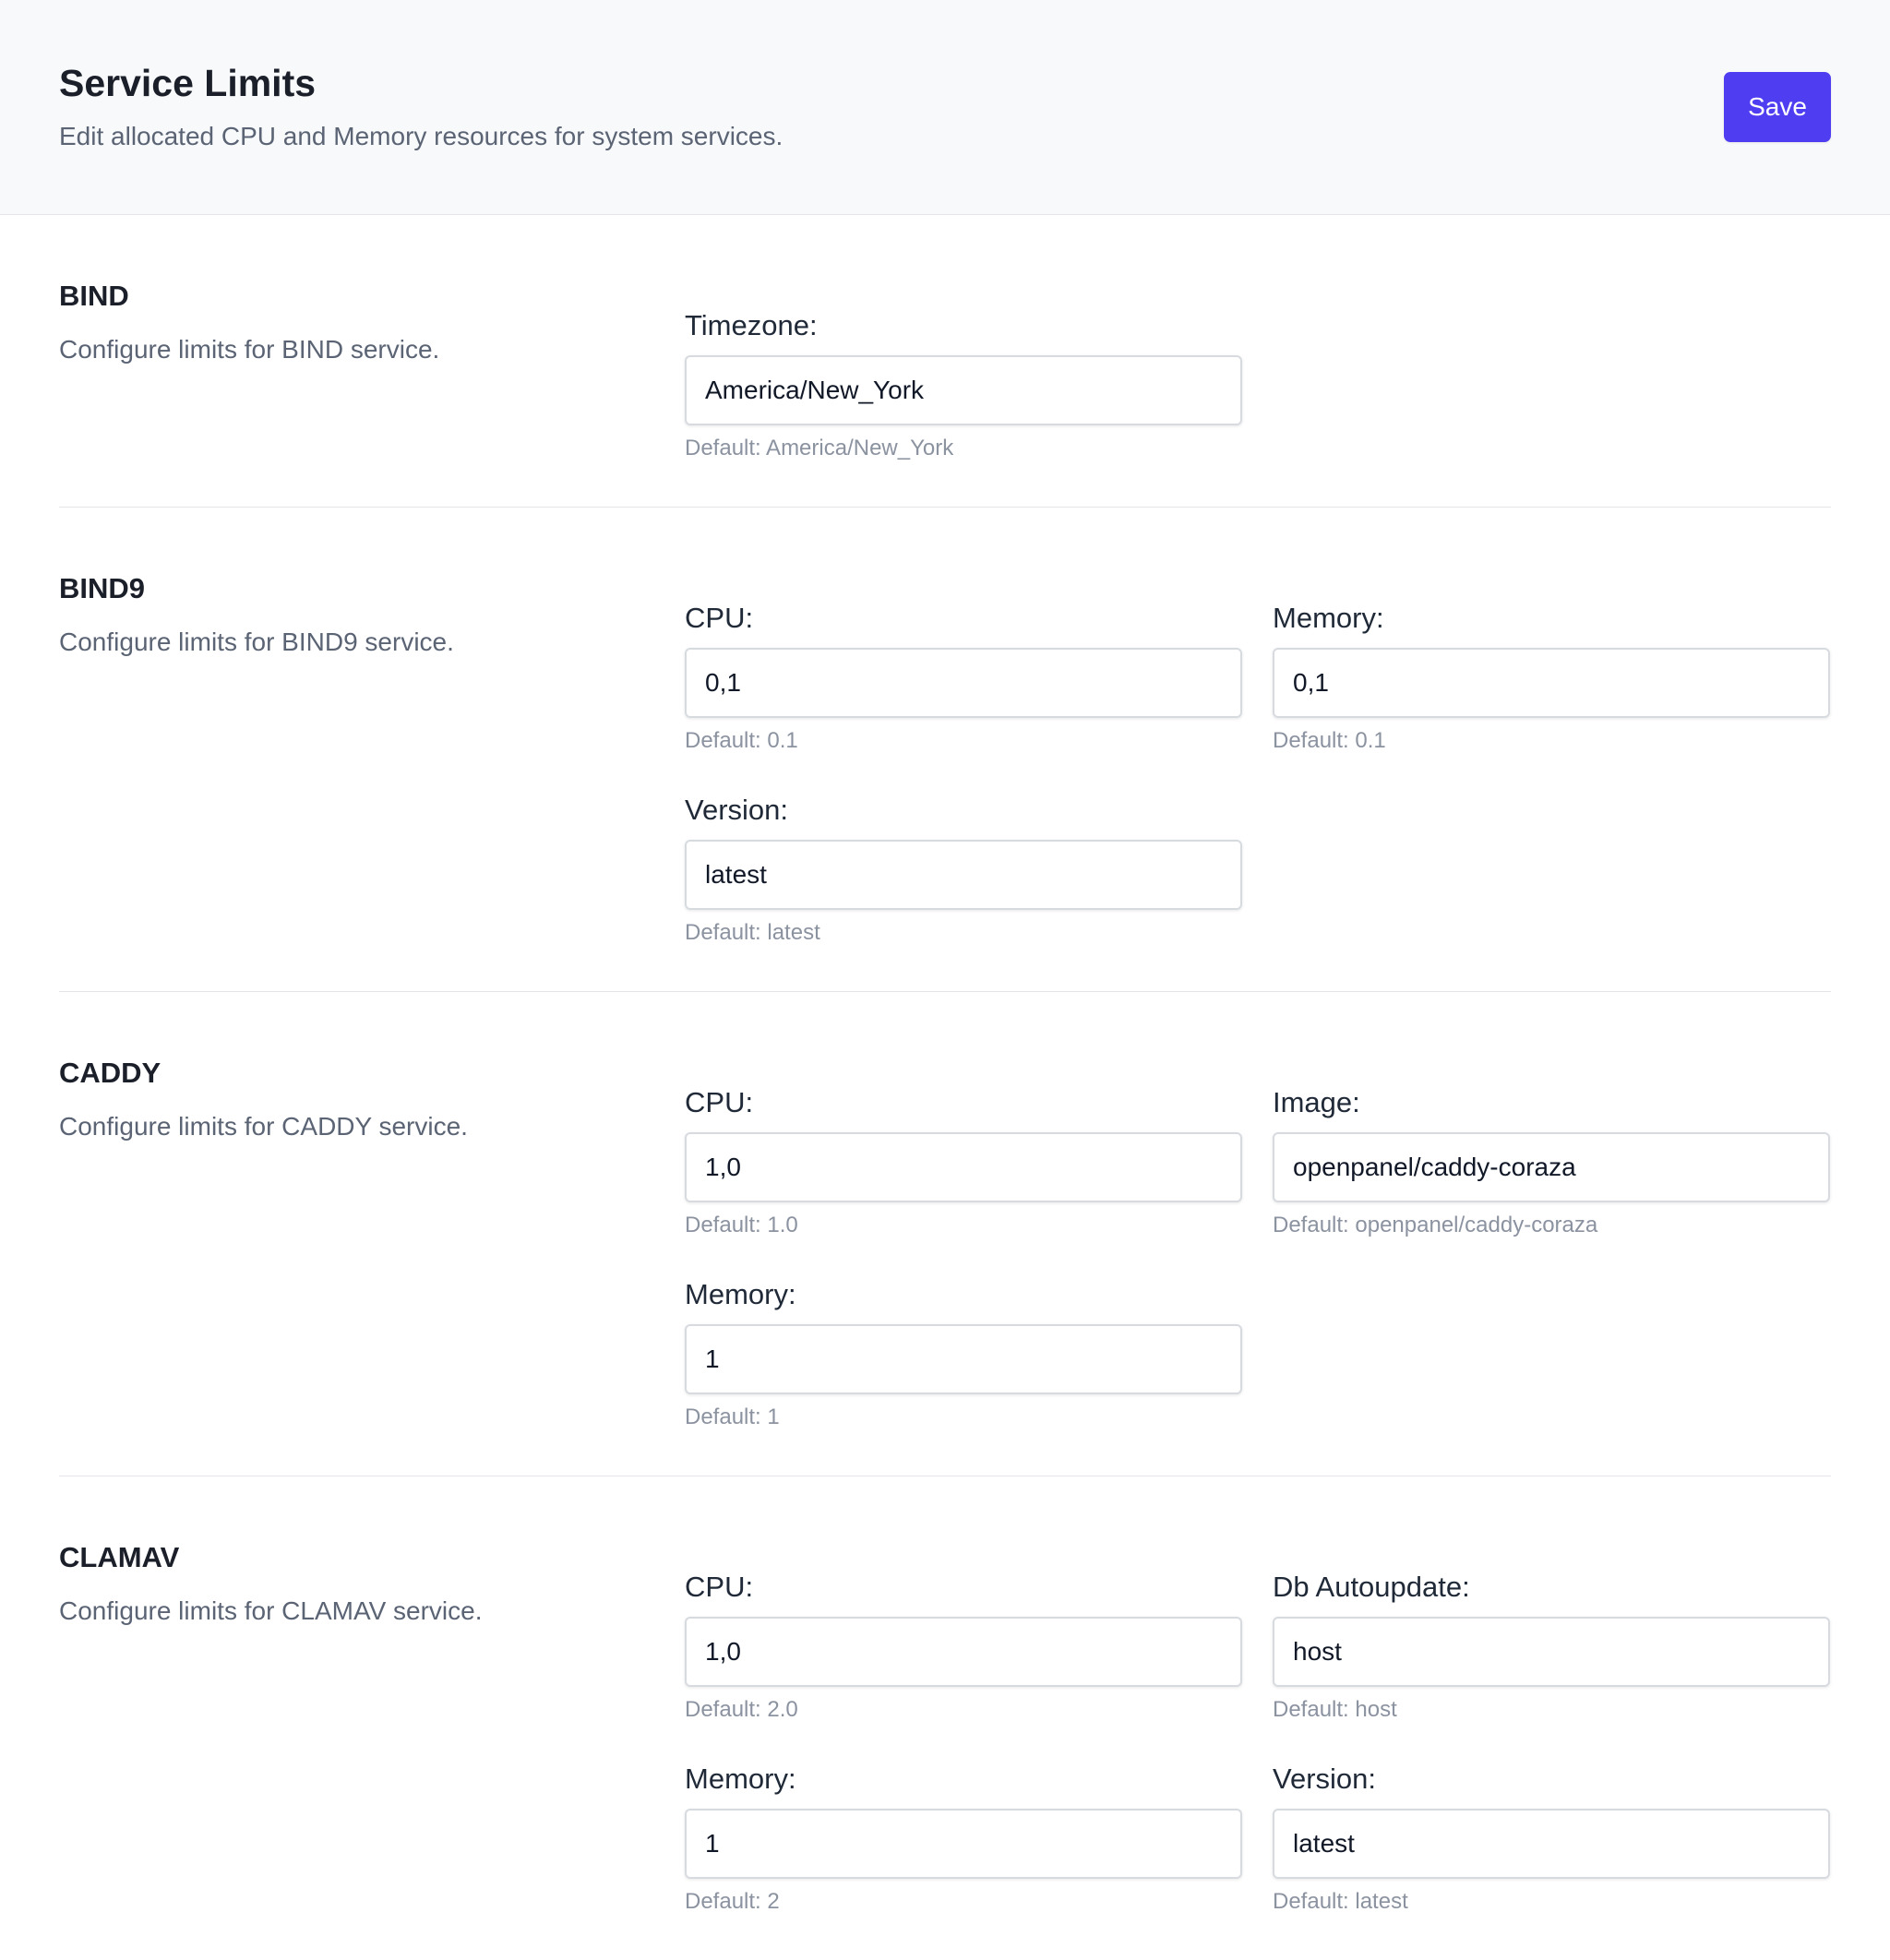 The image size is (1890, 1960). I want to click on timezone-input, so click(963, 390).